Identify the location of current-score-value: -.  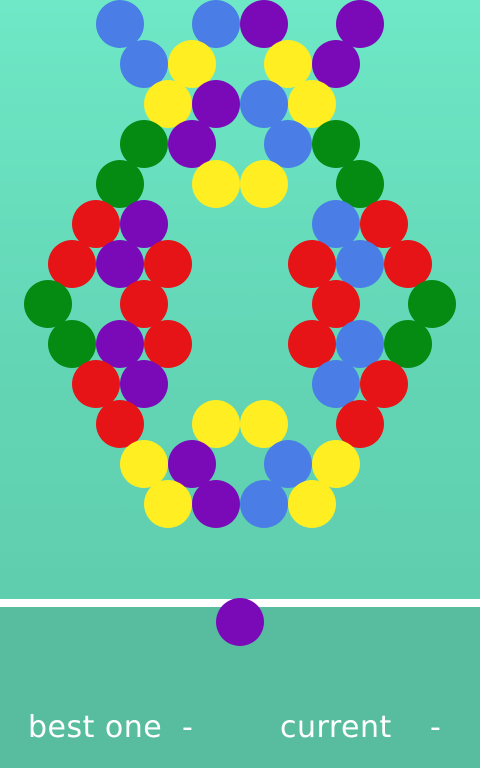
(436, 727).